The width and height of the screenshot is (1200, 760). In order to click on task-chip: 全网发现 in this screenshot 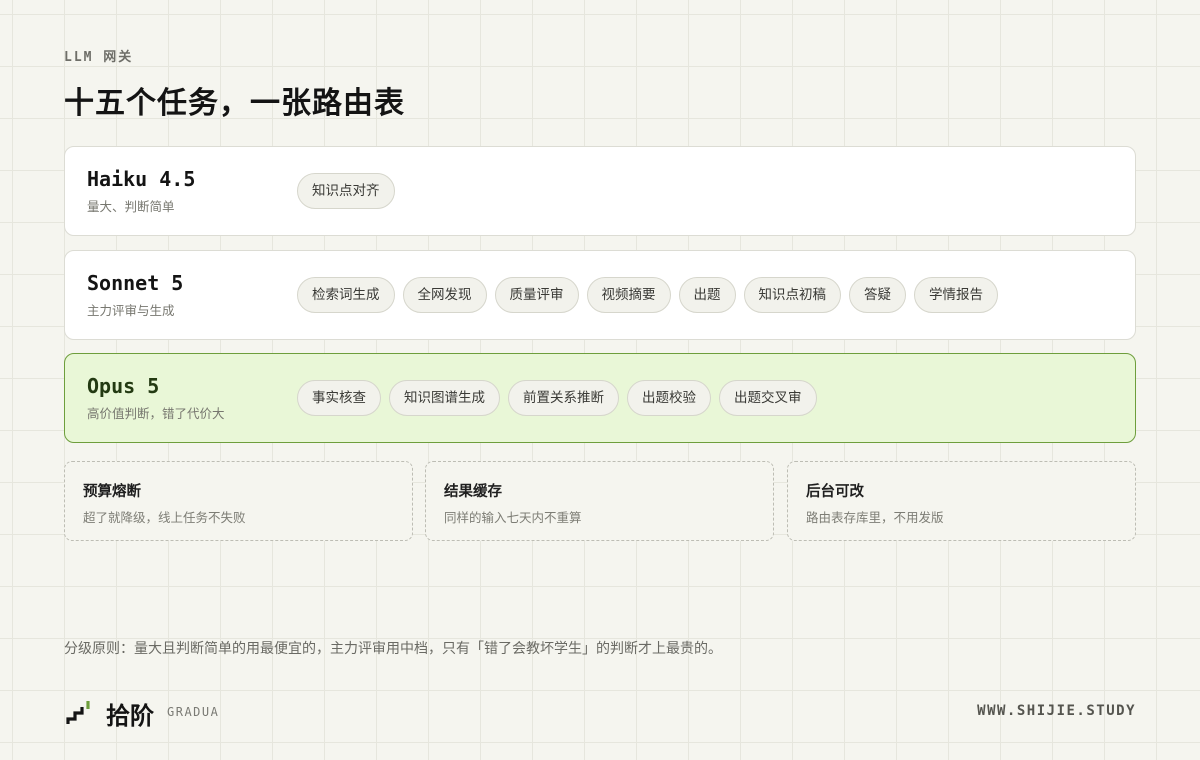, I will do `click(444, 295)`.